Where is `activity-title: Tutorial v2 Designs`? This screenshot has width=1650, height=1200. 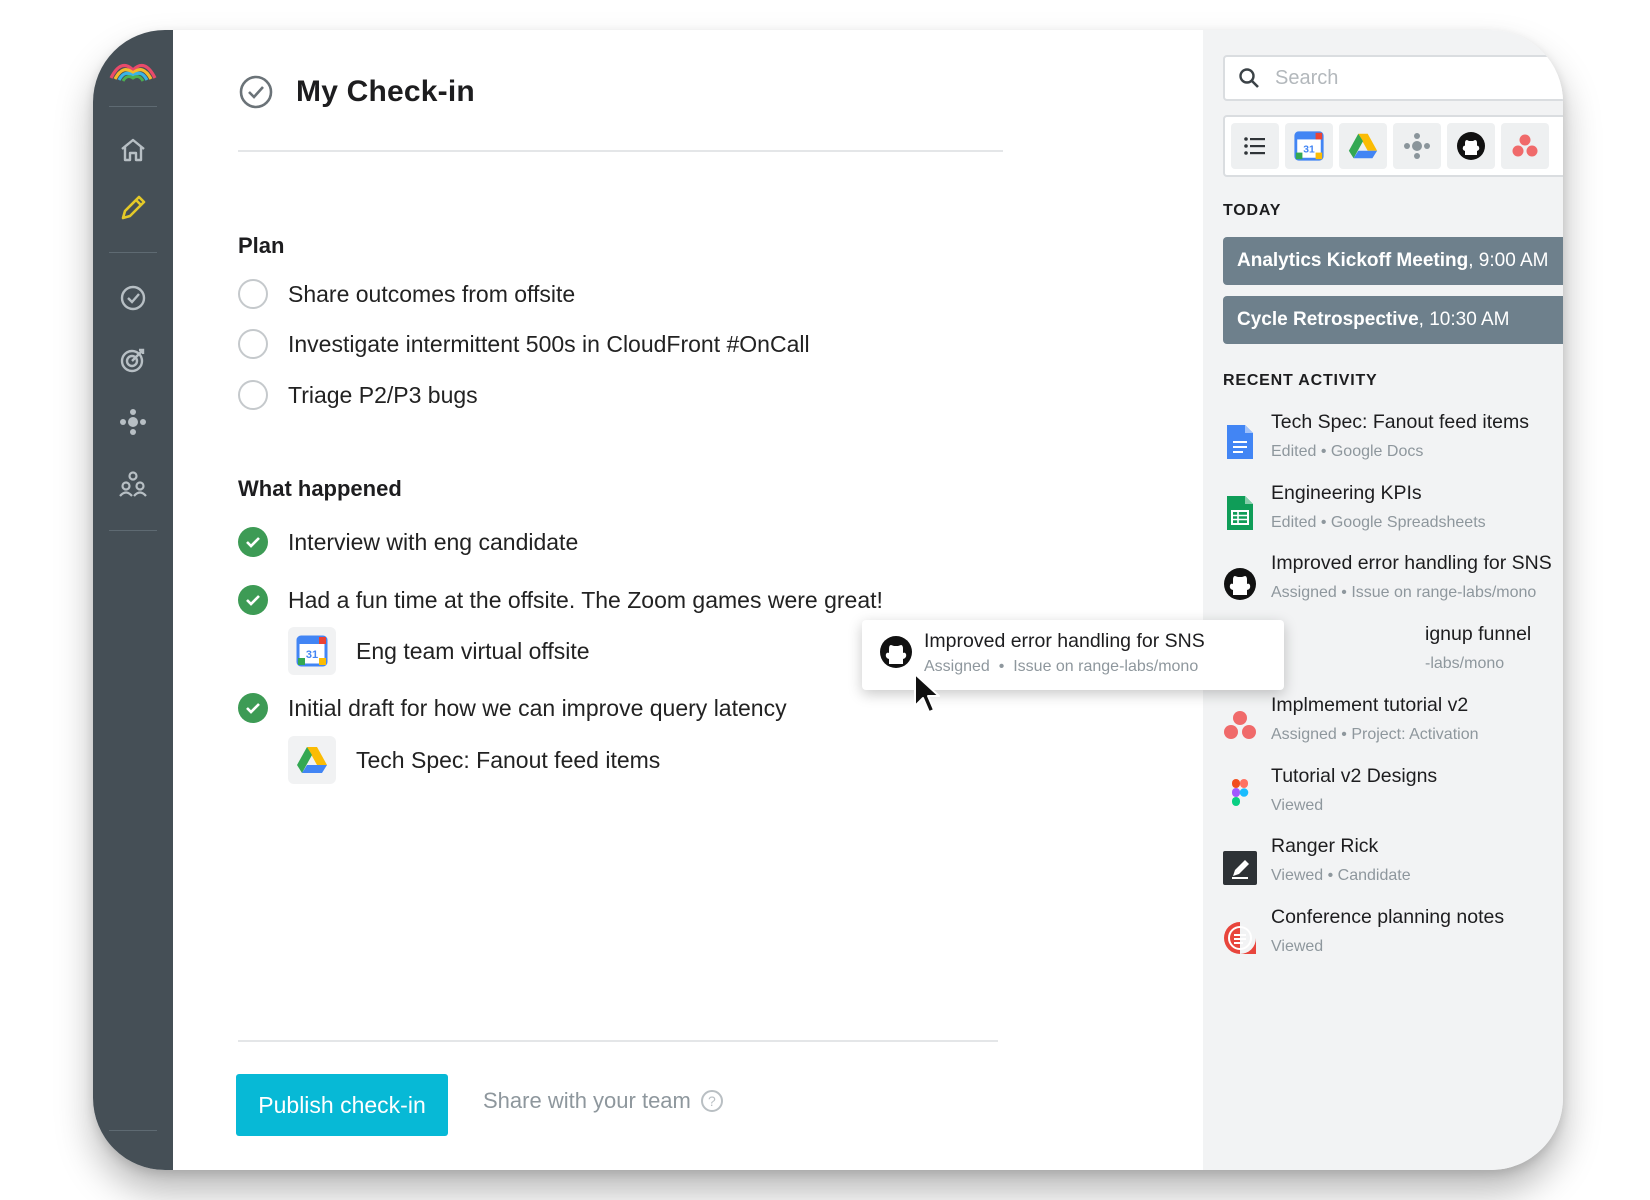 activity-title: Tutorial v2 Designs is located at coordinates (1354, 776).